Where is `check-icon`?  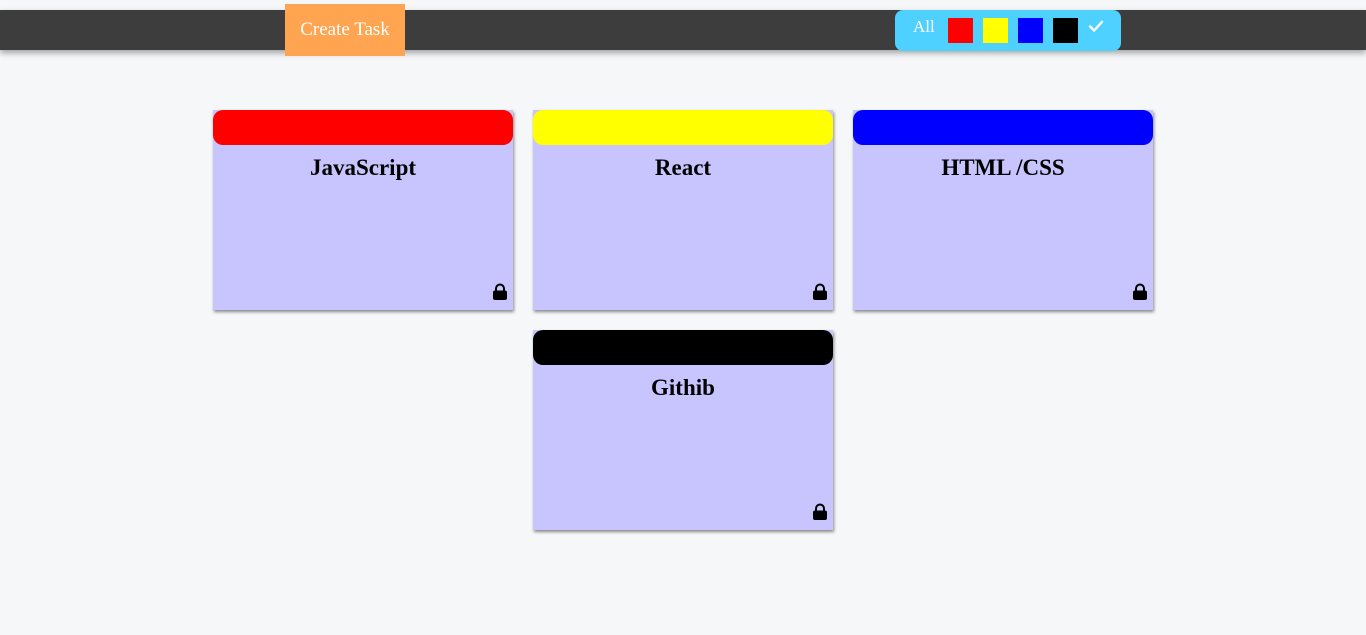
check-icon is located at coordinates (1096, 26).